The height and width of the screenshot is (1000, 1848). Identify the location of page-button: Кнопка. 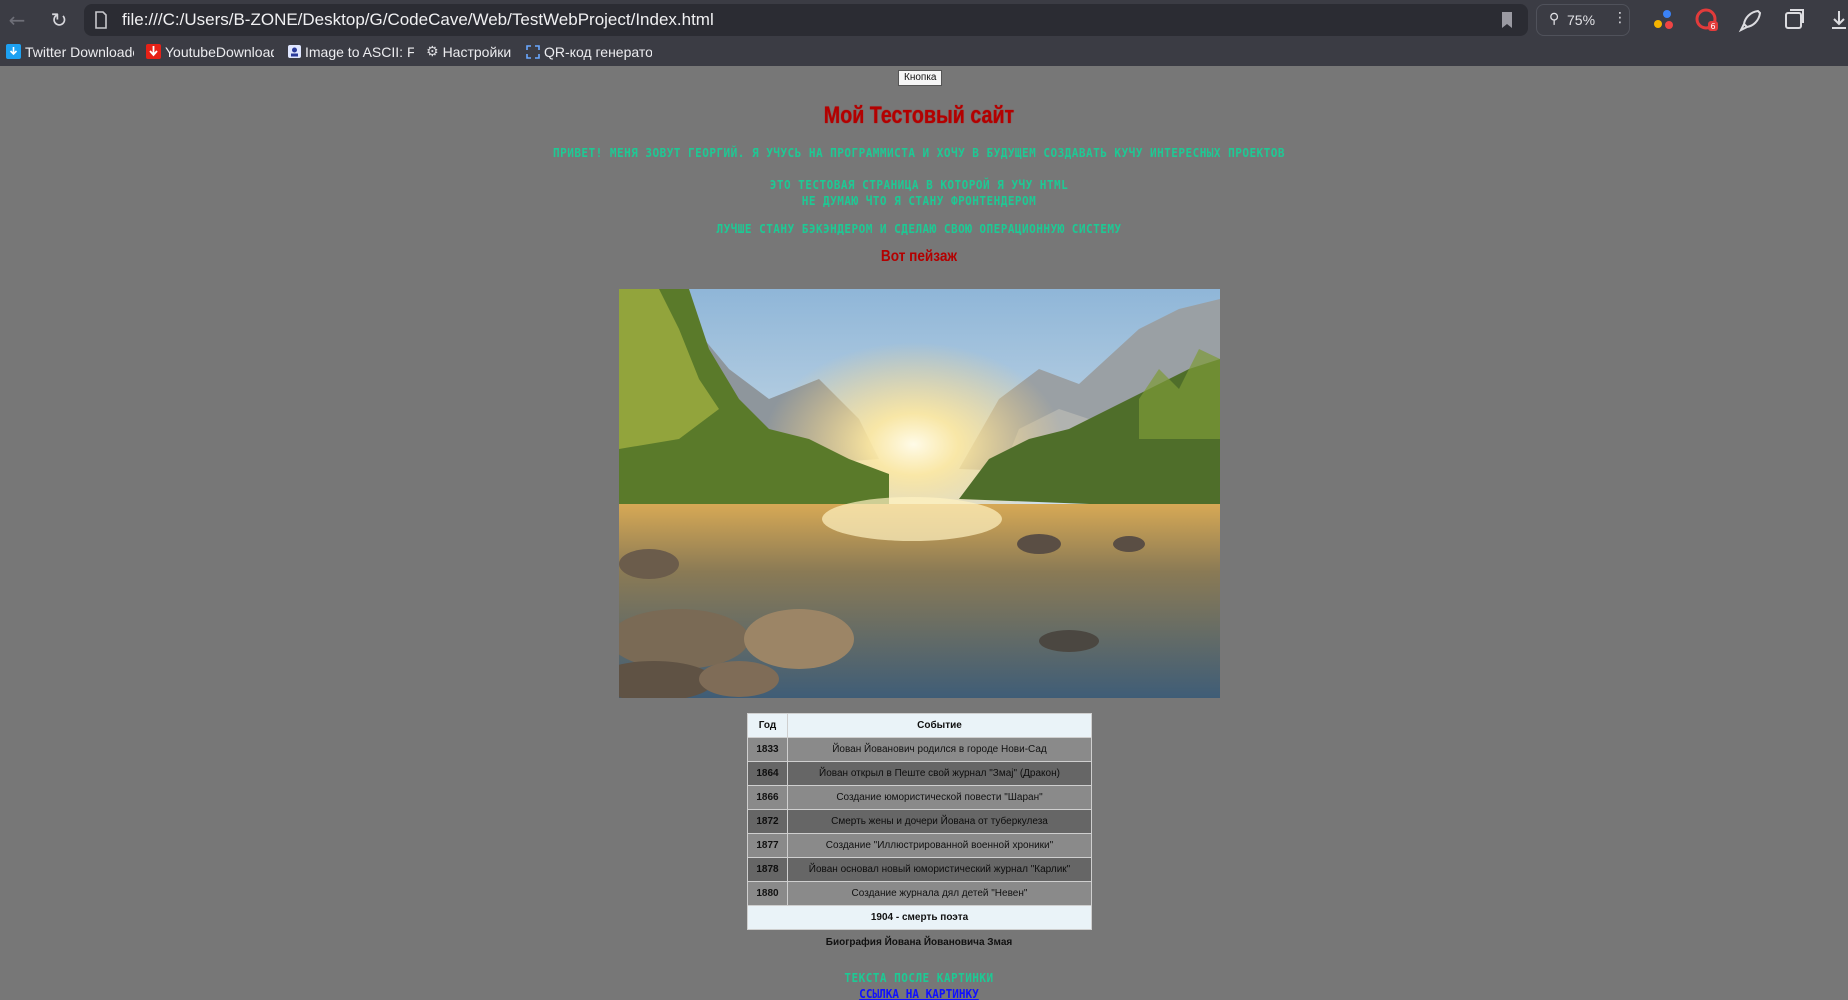
(920, 78).